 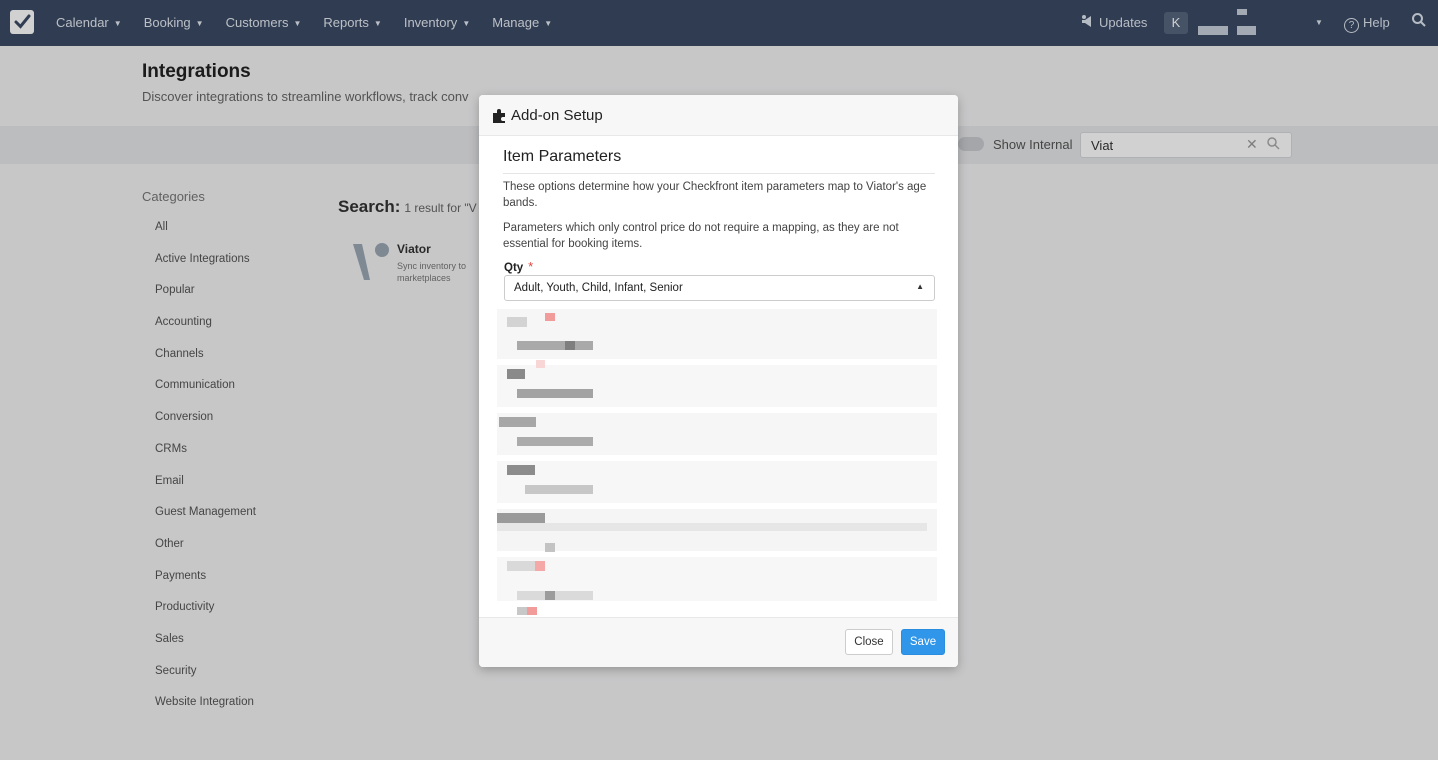 I want to click on item-parameters-heading: Item Parameters, so click(x=719, y=161).